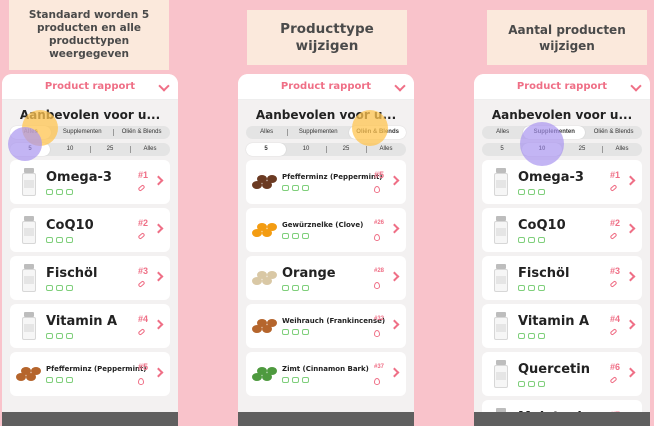  What do you see at coordinates (370, 128) in the screenshot?
I see `touch-indicator` at bounding box center [370, 128].